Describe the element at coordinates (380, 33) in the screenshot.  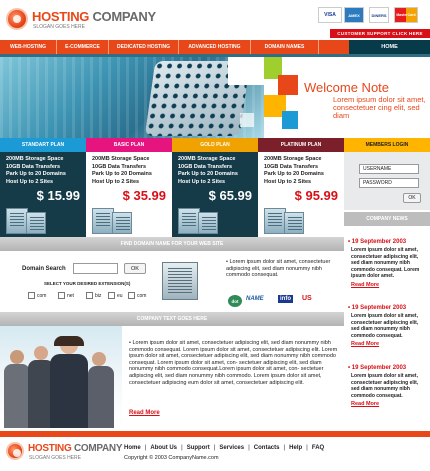
I see `customer-support-link: CUSTOMER SUPPORT CLICK HERE` at that location.